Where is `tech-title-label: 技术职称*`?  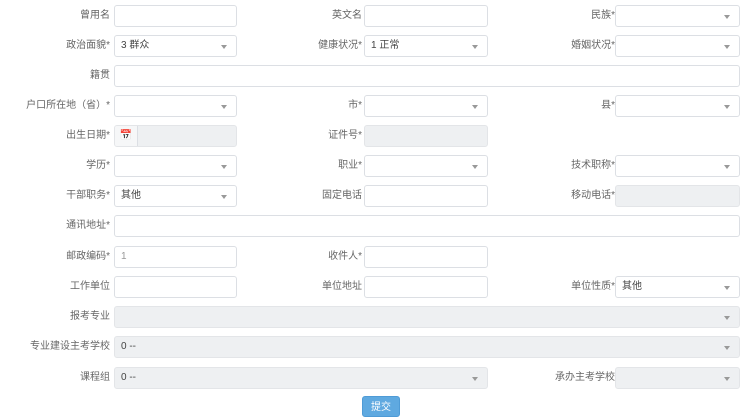
tech-title-label: 技术职称* is located at coordinates (593, 165).